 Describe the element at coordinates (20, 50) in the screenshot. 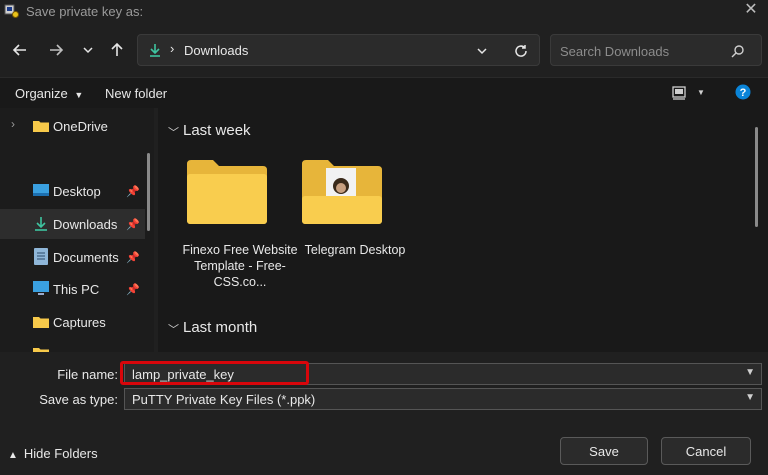

I see `back-arrow-icon` at that location.